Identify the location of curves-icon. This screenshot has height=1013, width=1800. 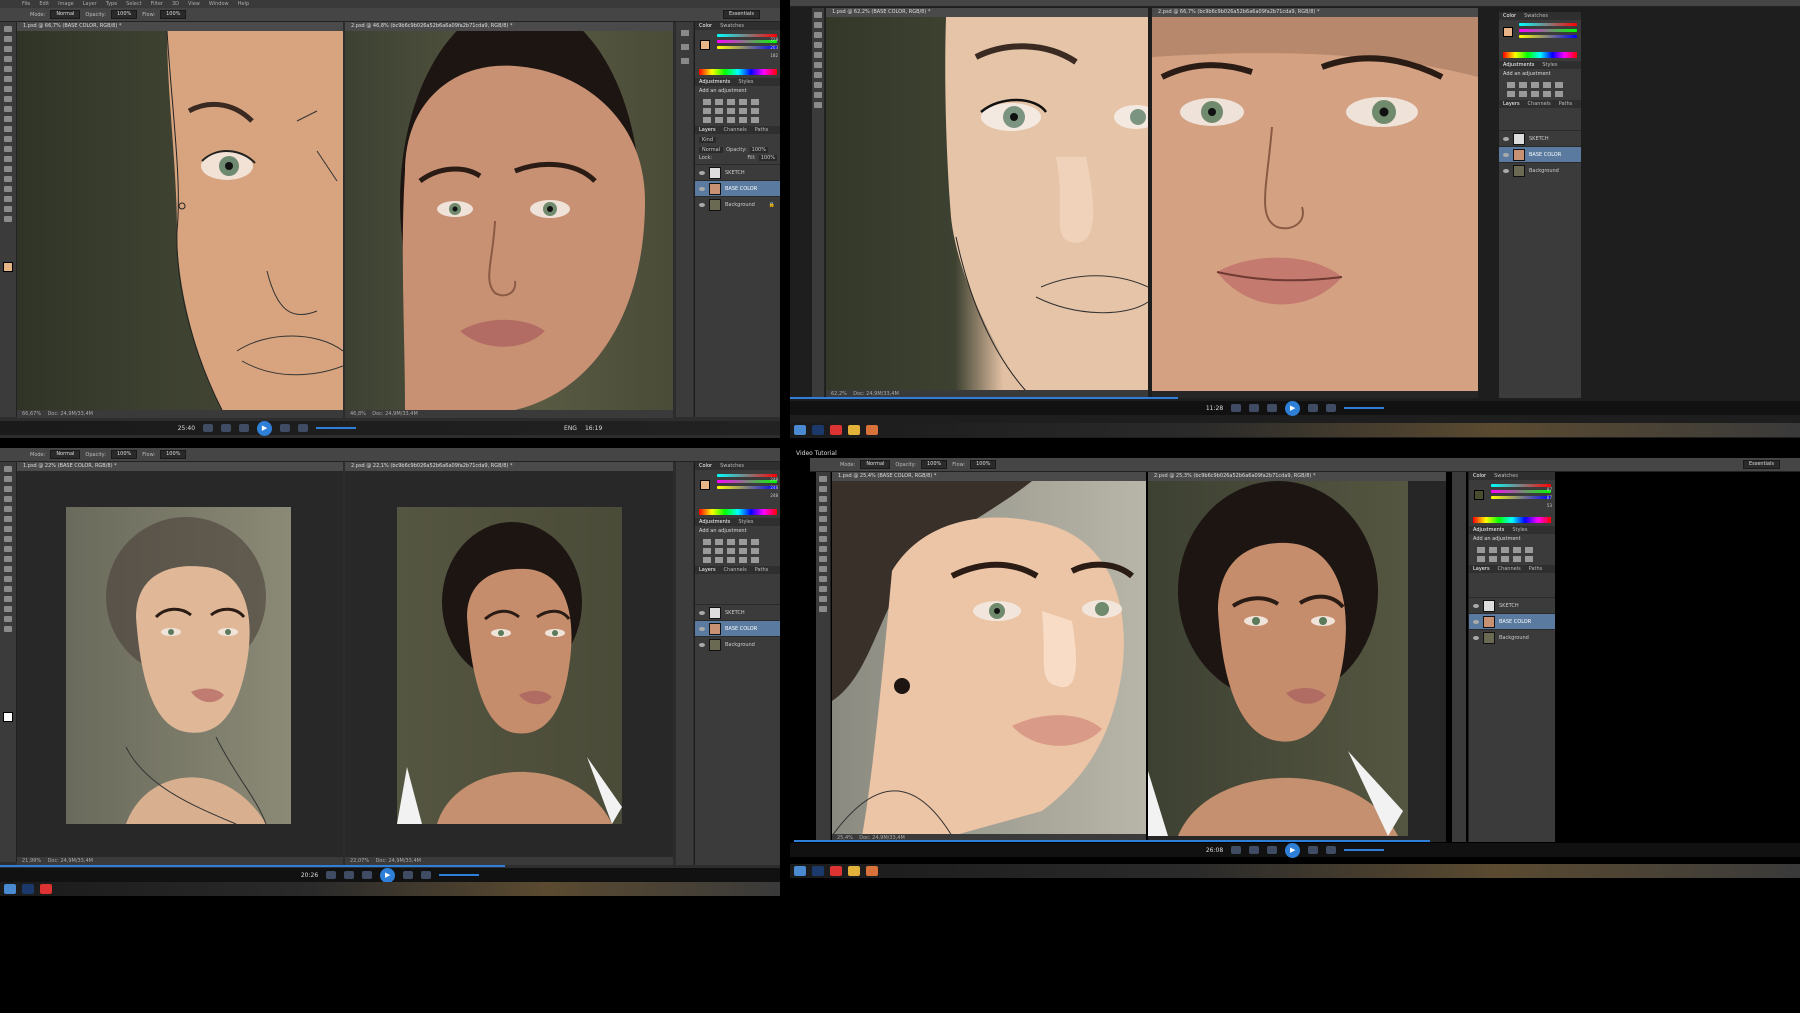
(1505, 550).